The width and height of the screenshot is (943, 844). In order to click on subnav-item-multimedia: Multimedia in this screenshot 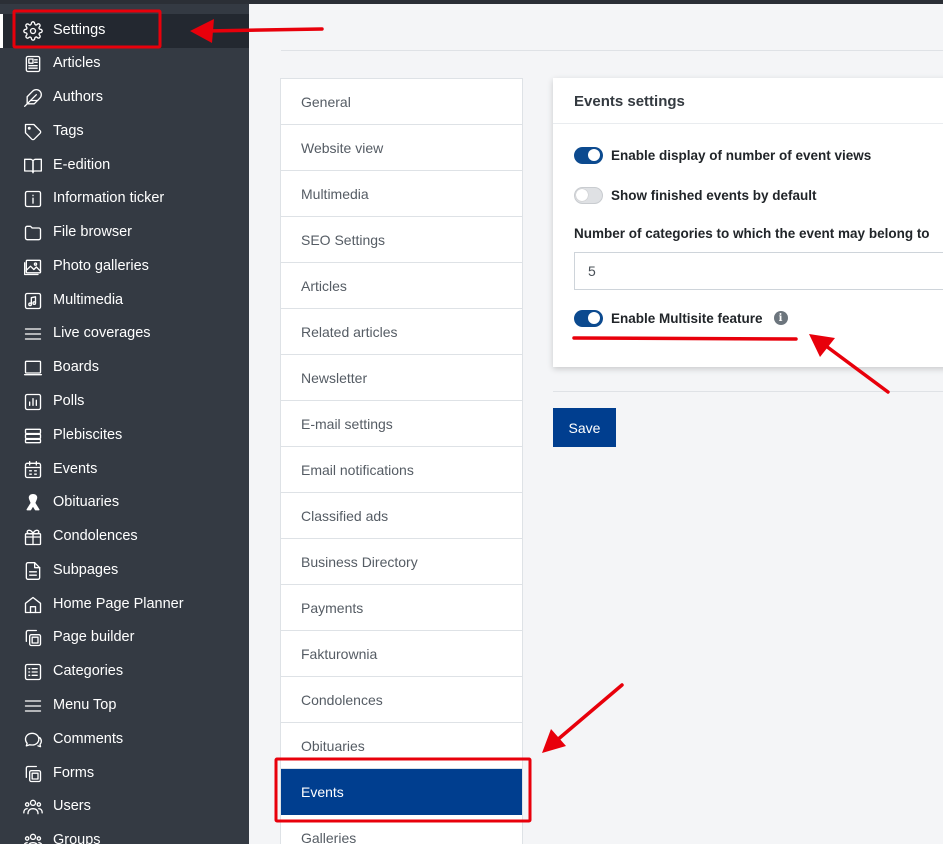, I will do `click(401, 194)`.